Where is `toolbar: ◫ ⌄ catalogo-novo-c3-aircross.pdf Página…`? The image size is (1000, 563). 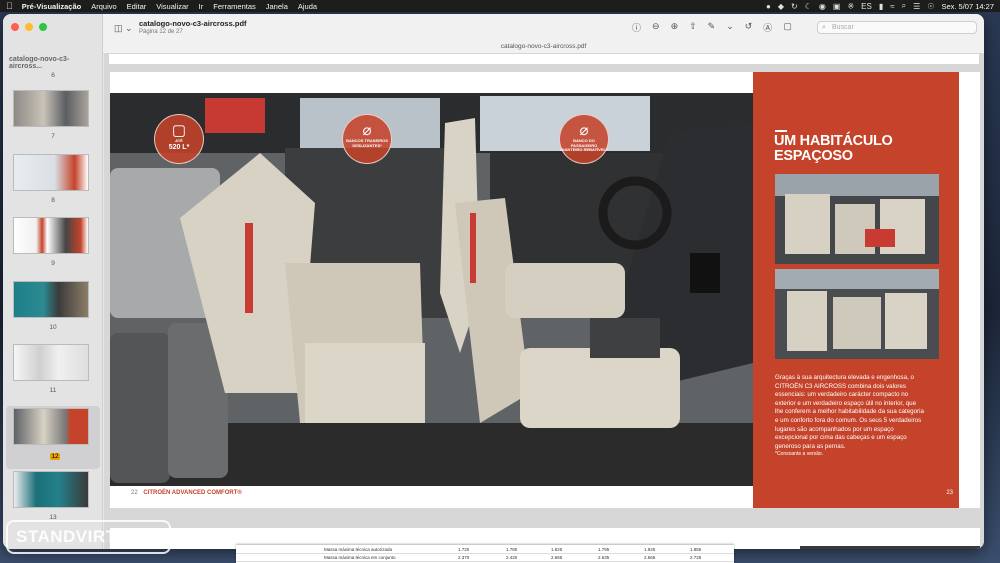 toolbar: ◫ ⌄ catalogo-novo-c3-aircross.pdf Página… is located at coordinates (543, 34).